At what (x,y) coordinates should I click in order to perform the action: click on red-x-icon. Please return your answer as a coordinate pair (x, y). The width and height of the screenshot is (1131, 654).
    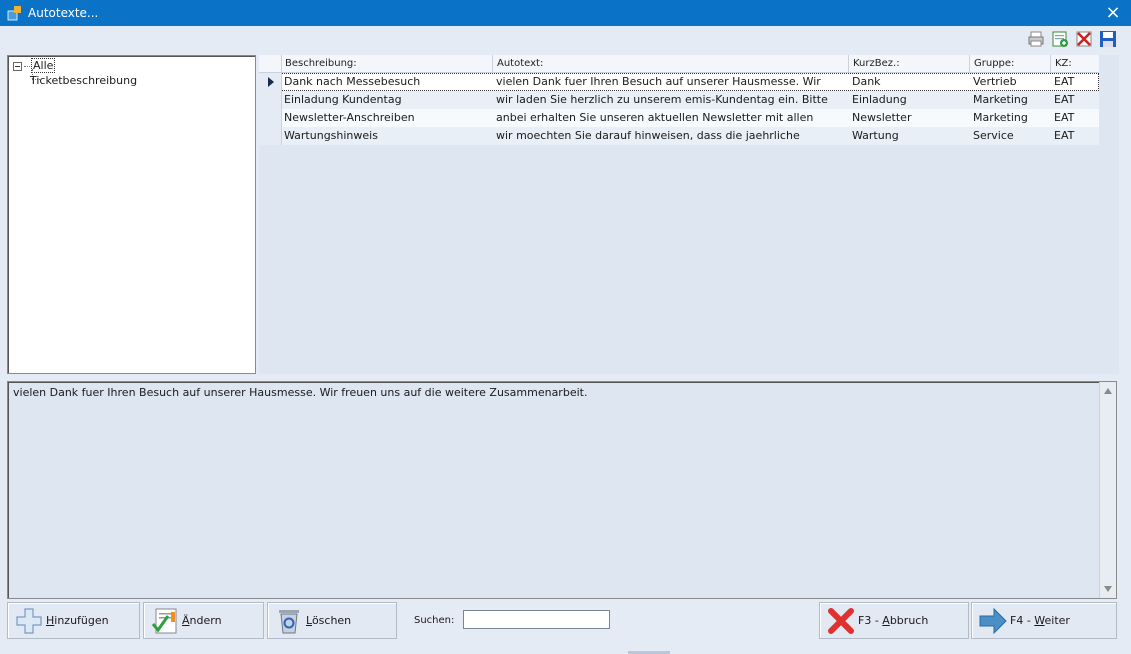
    Looking at the image, I should click on (841, 621).